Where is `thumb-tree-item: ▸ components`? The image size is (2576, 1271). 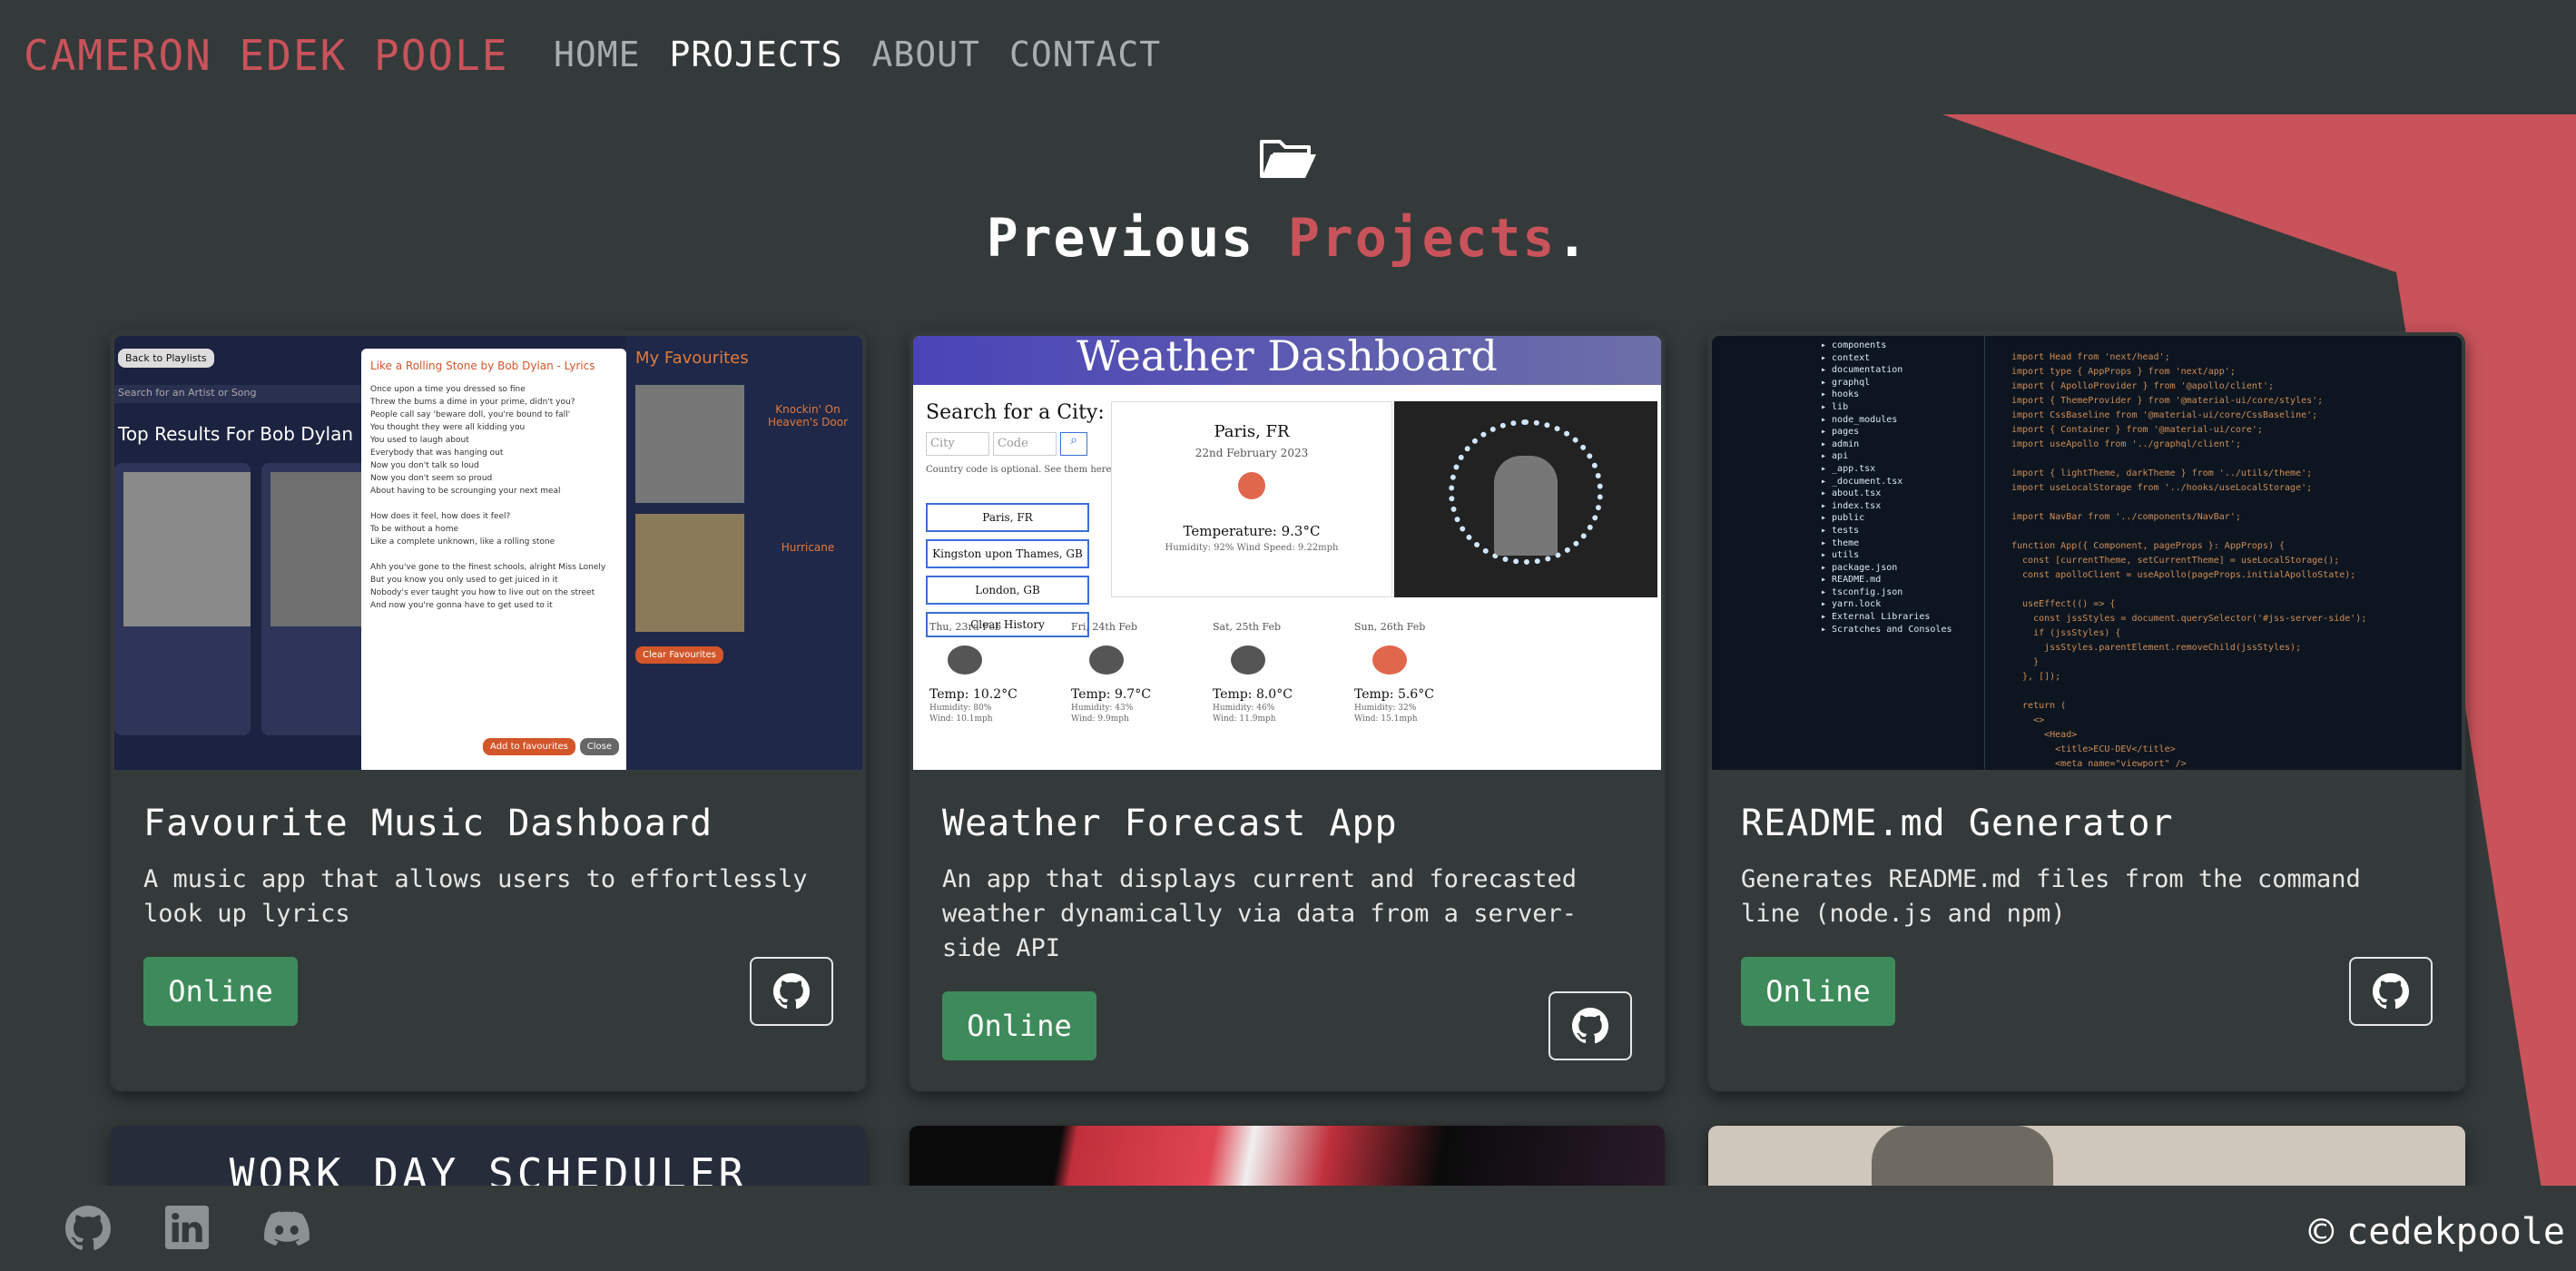 thumb-tree-item: ▸ components is located at coordinates (1854, 345).